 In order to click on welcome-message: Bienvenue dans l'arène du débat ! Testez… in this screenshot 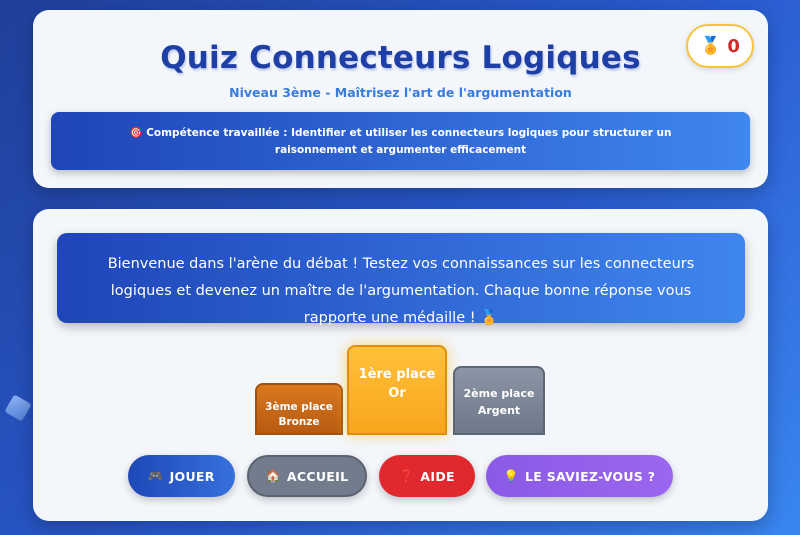, I will do `click(401, 279)`.